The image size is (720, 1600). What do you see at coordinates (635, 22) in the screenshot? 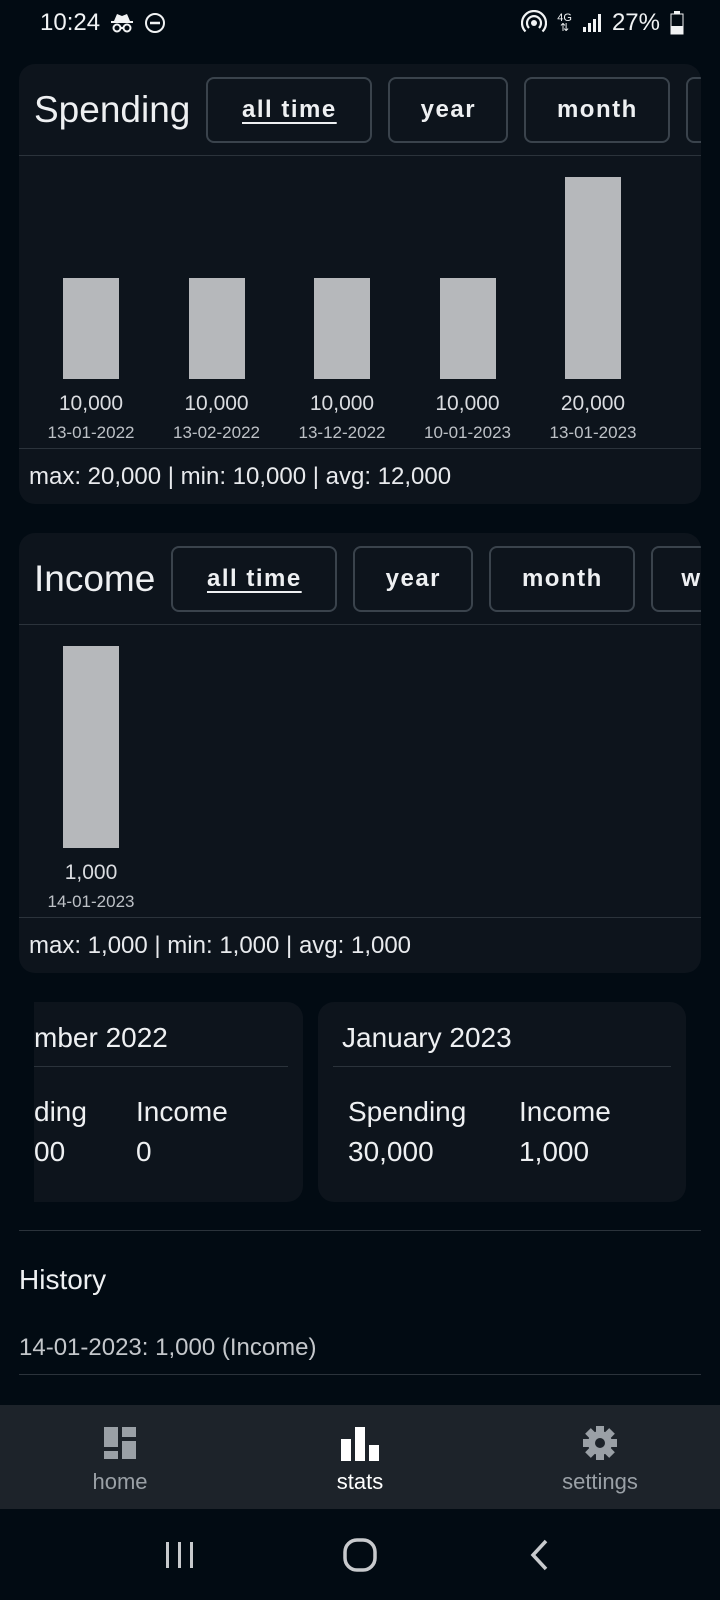
I see `battery-percent: 27%` at bounding box center [635, 22].